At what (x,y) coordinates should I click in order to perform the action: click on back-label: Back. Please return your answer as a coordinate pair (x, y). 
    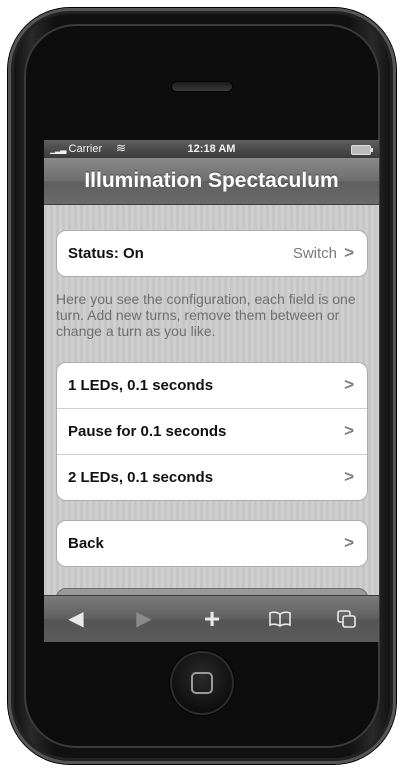
    Looking at the image, I should click on (86, 543).